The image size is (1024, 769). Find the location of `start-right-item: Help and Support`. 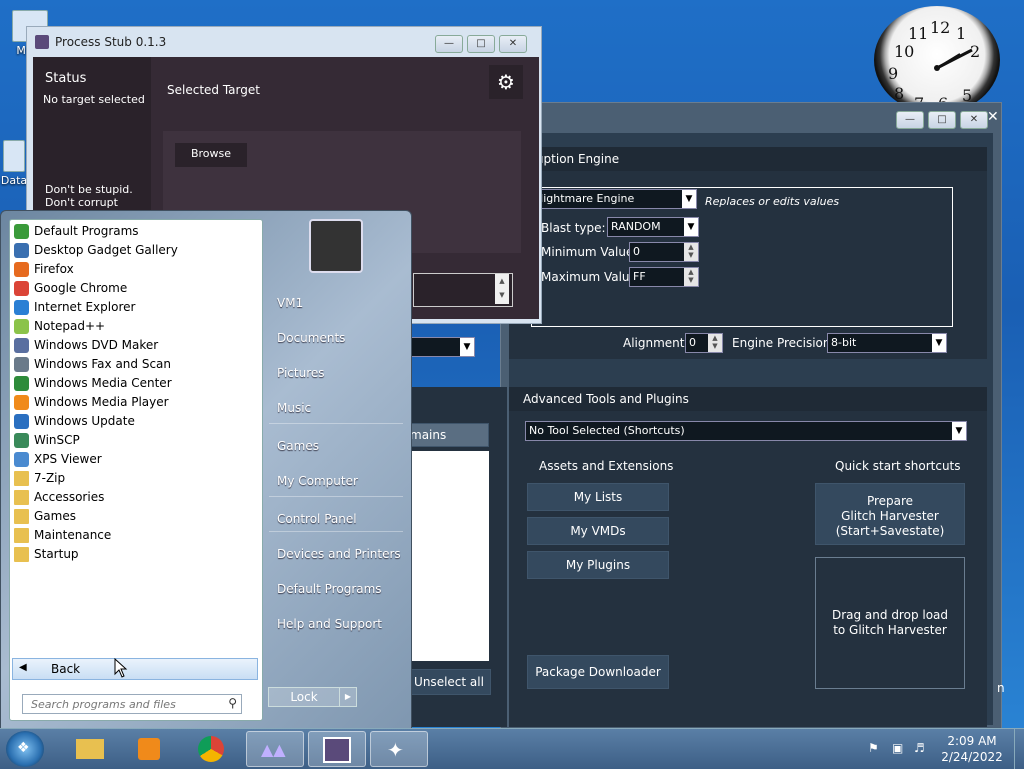

start-right-item: Help and Support is located at coordinates (329, 624).